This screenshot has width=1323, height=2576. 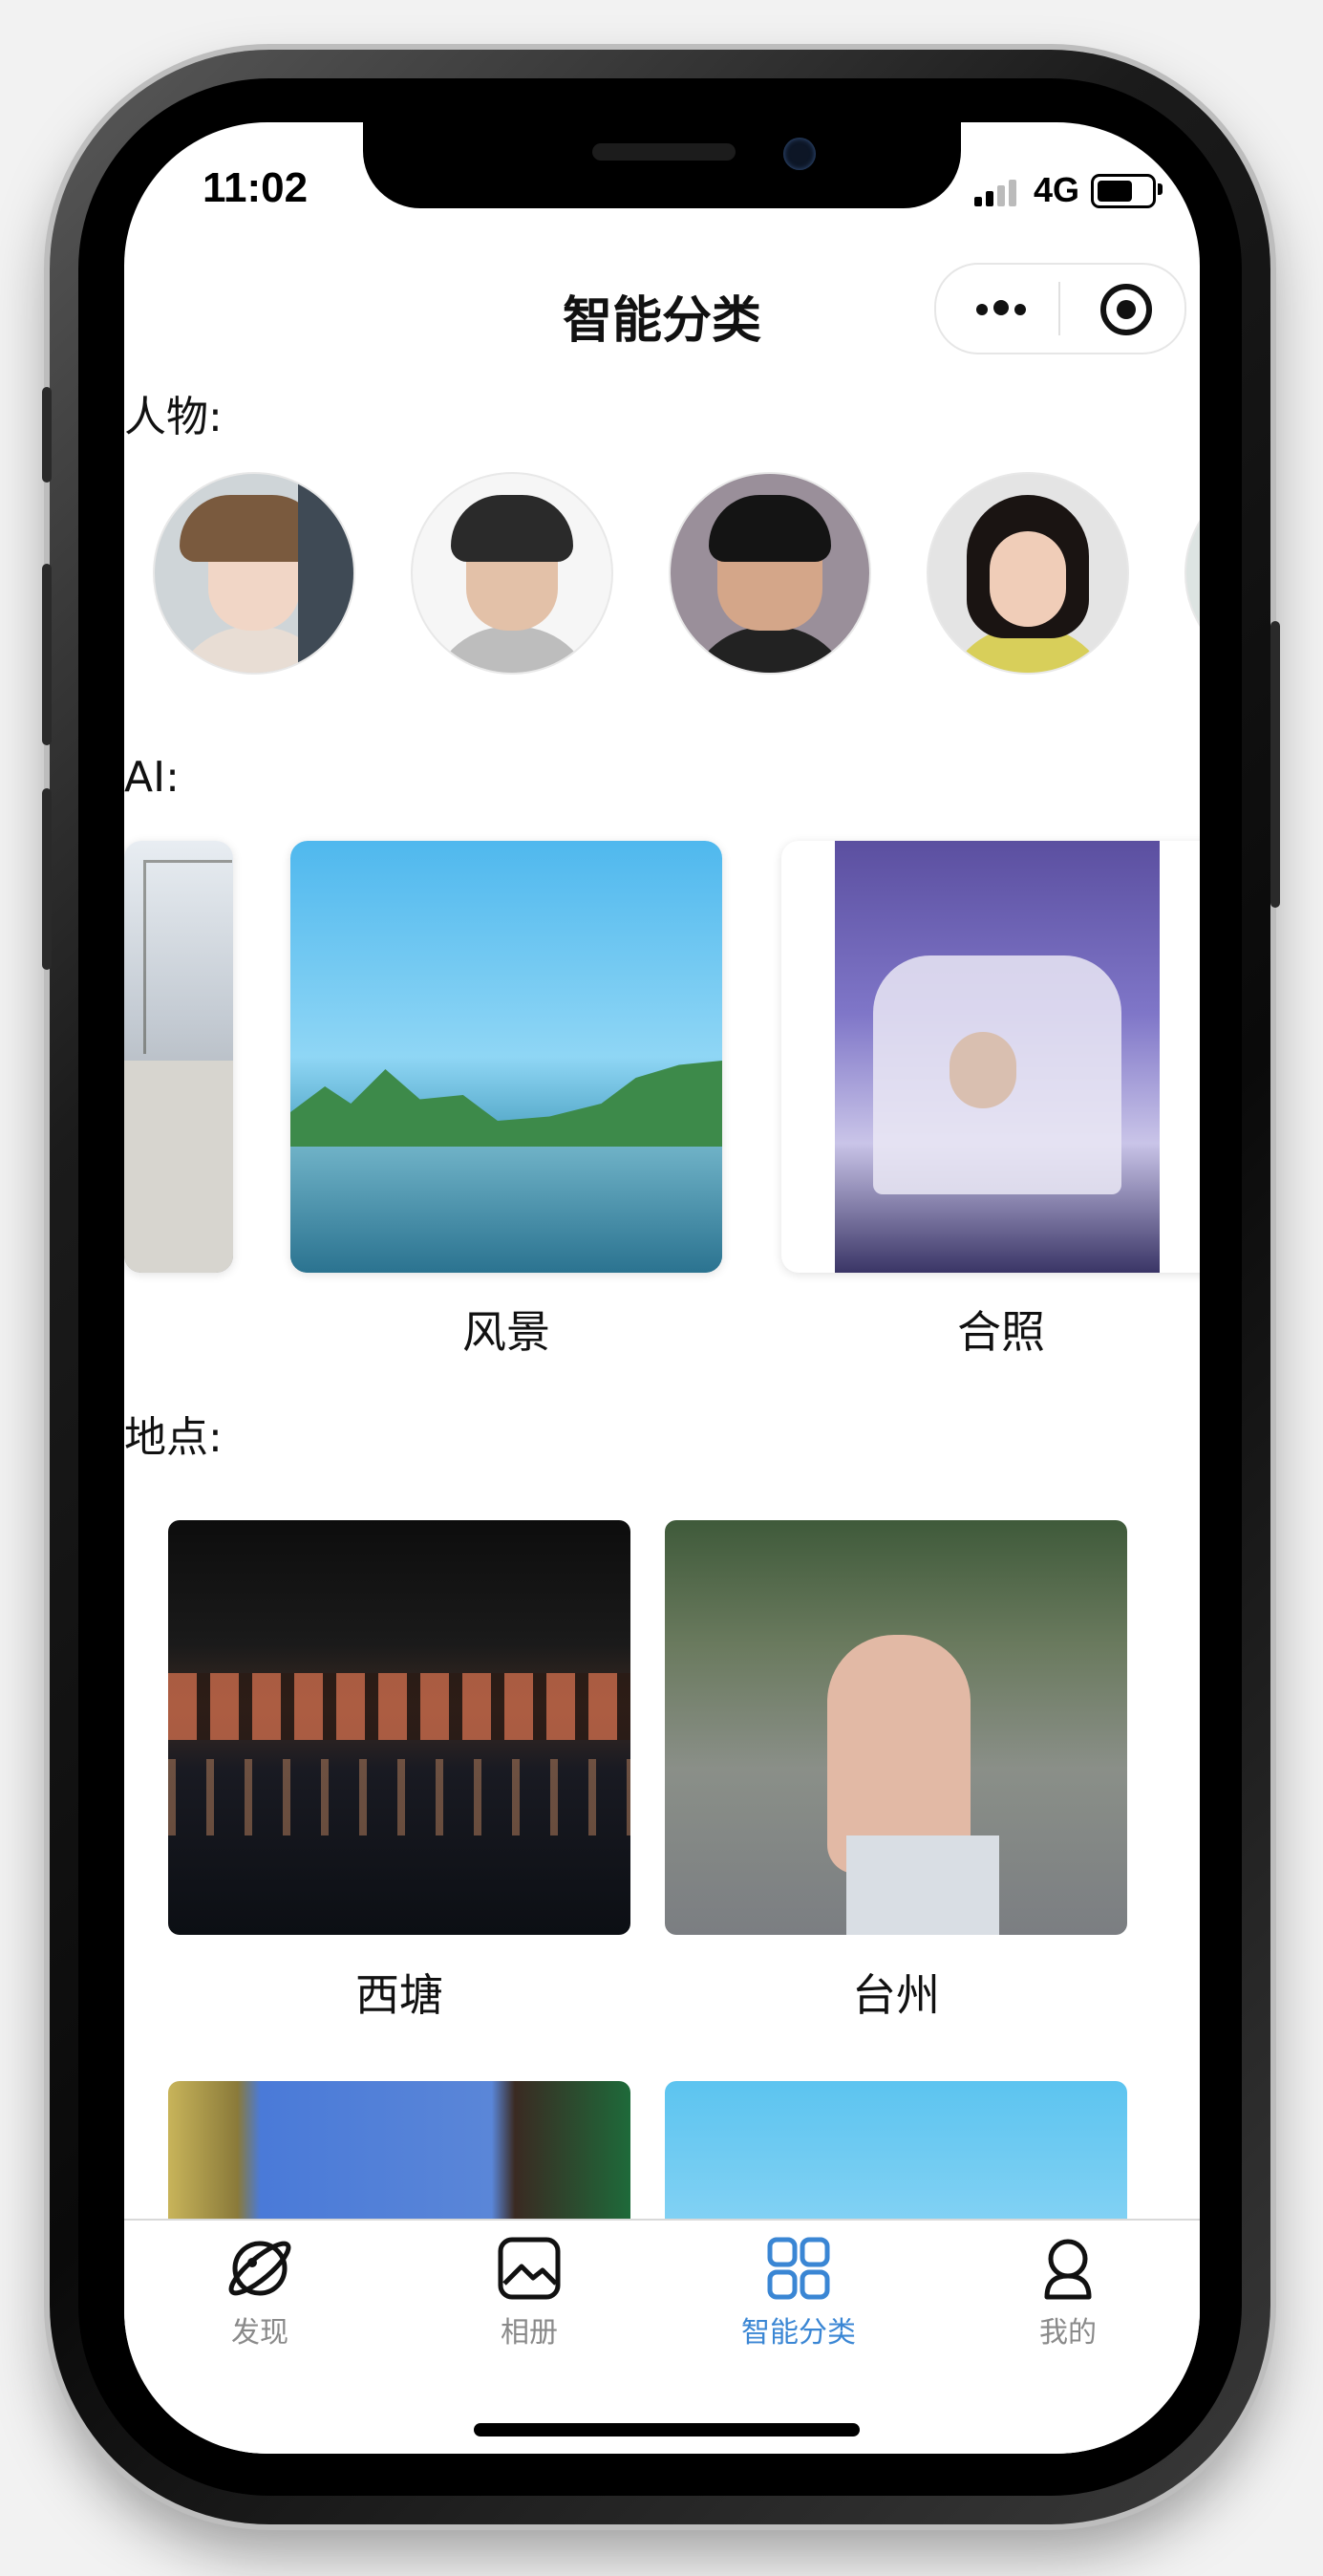 What do you see at coordinates (662, 2336) in the screenshot?
I see `tab-bar: 发现 相册 智能分类 我的` at bounding box center [662, 2336].